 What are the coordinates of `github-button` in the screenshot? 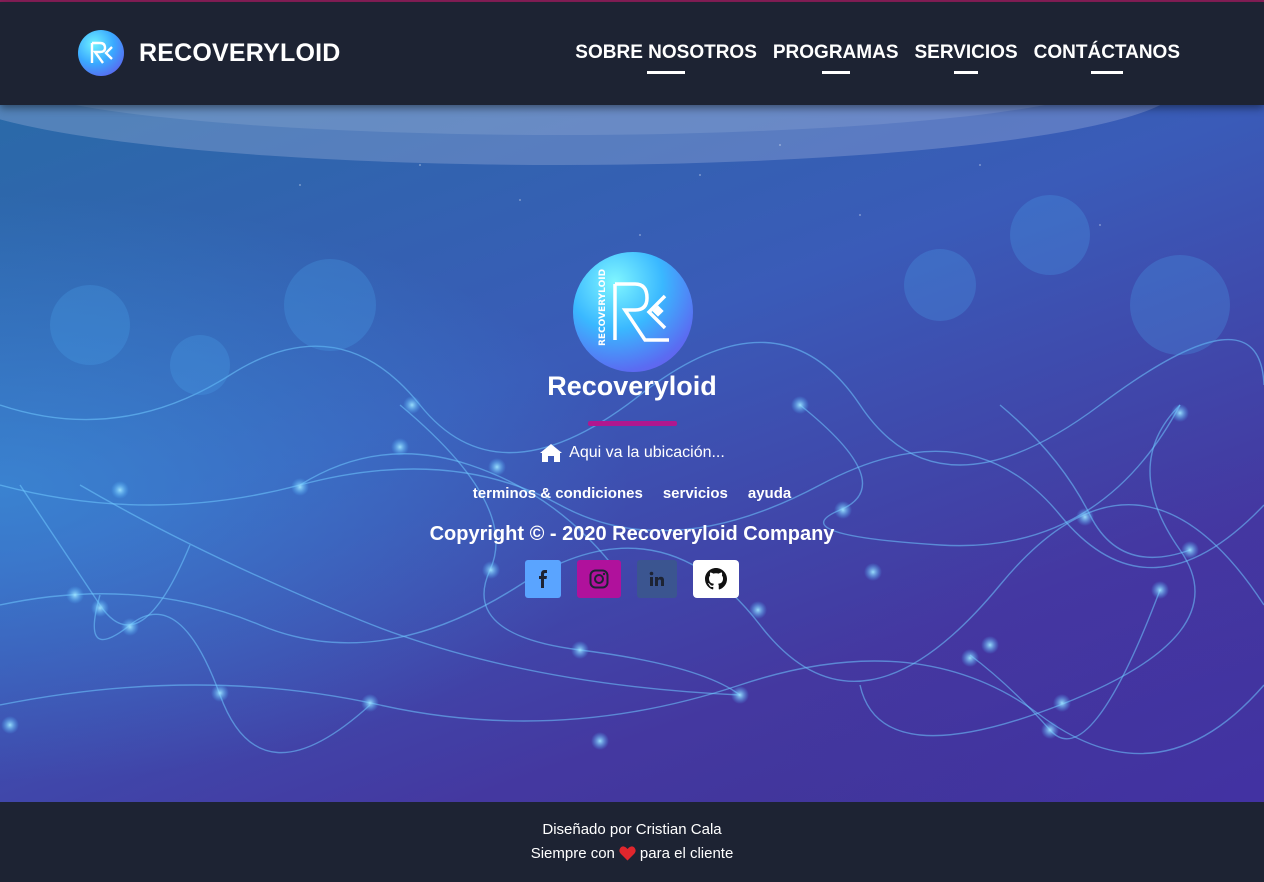 It's located at (716, 579).